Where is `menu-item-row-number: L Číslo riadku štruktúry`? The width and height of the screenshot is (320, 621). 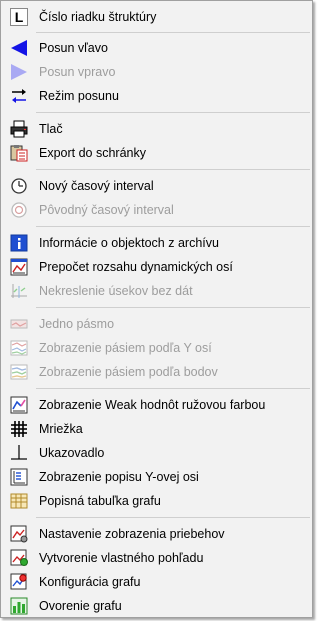 menu-item-row-number: L Číslo riadku štruktúry is located at coordinates (156, 17).